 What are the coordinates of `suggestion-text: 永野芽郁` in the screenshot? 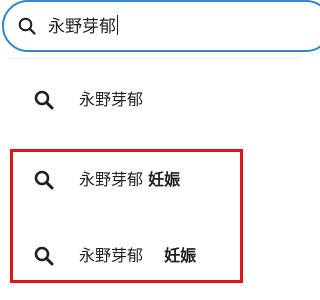 It's located at (111, 99).